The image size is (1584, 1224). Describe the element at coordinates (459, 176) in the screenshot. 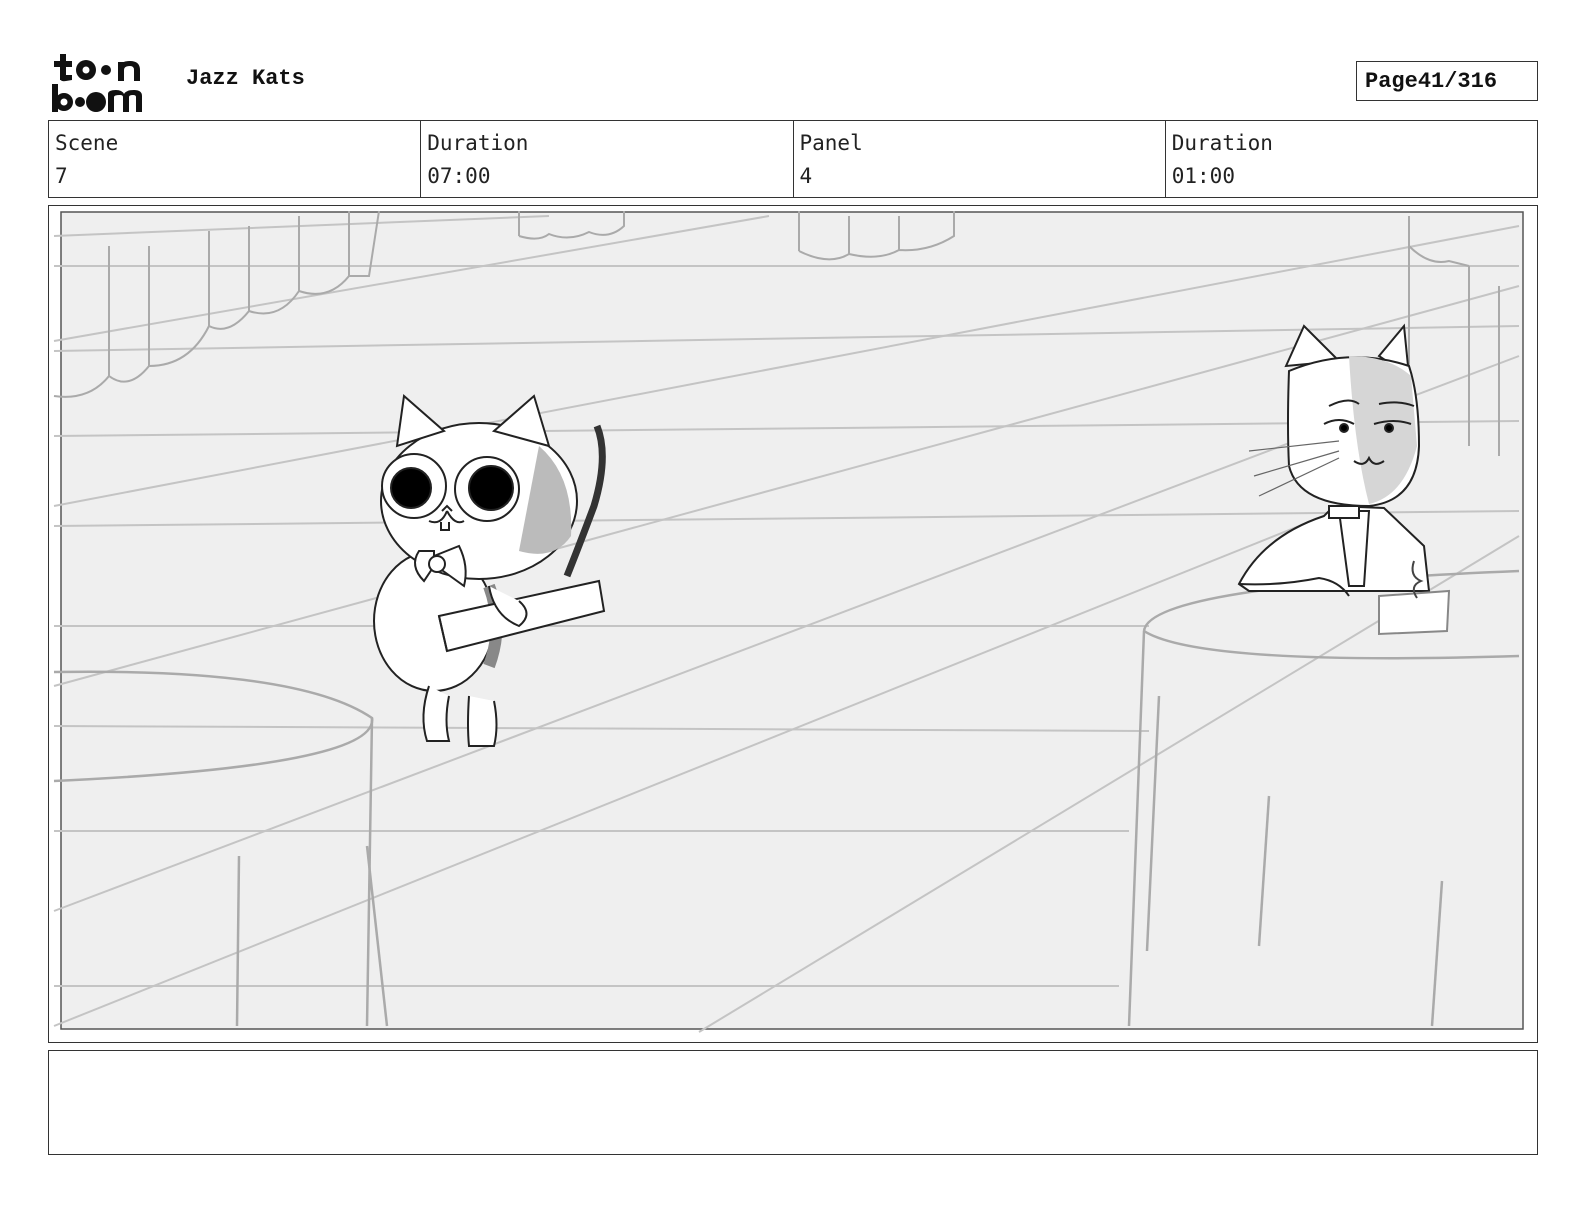

I see `scene-duration-value: 07:00` at that location.